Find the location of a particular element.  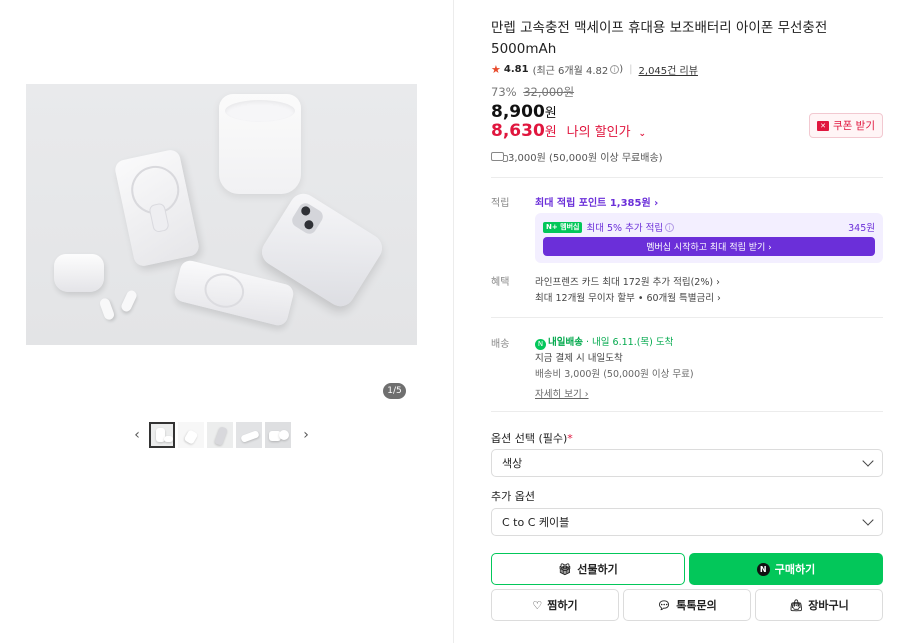

my-discount-price: 8,630원 나의 할인가 ⌄ is located at coordinates (568, 131).